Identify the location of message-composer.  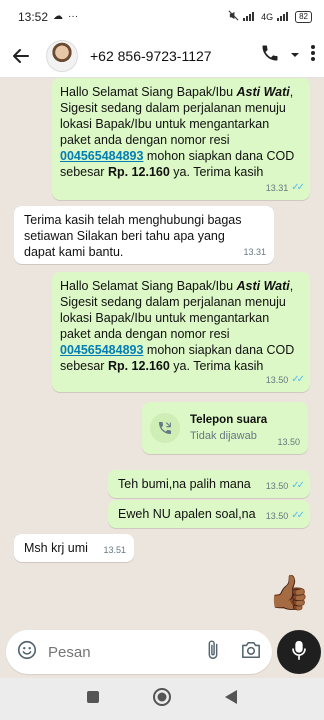
(139, 652).